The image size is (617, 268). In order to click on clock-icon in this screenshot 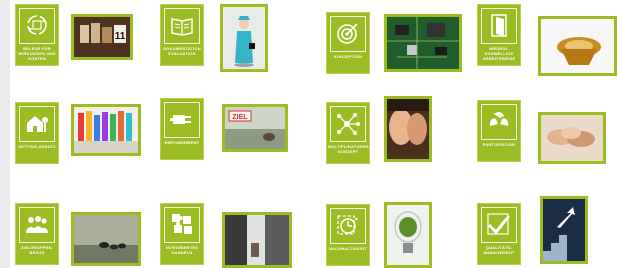, I will do `click(347, 225)`.